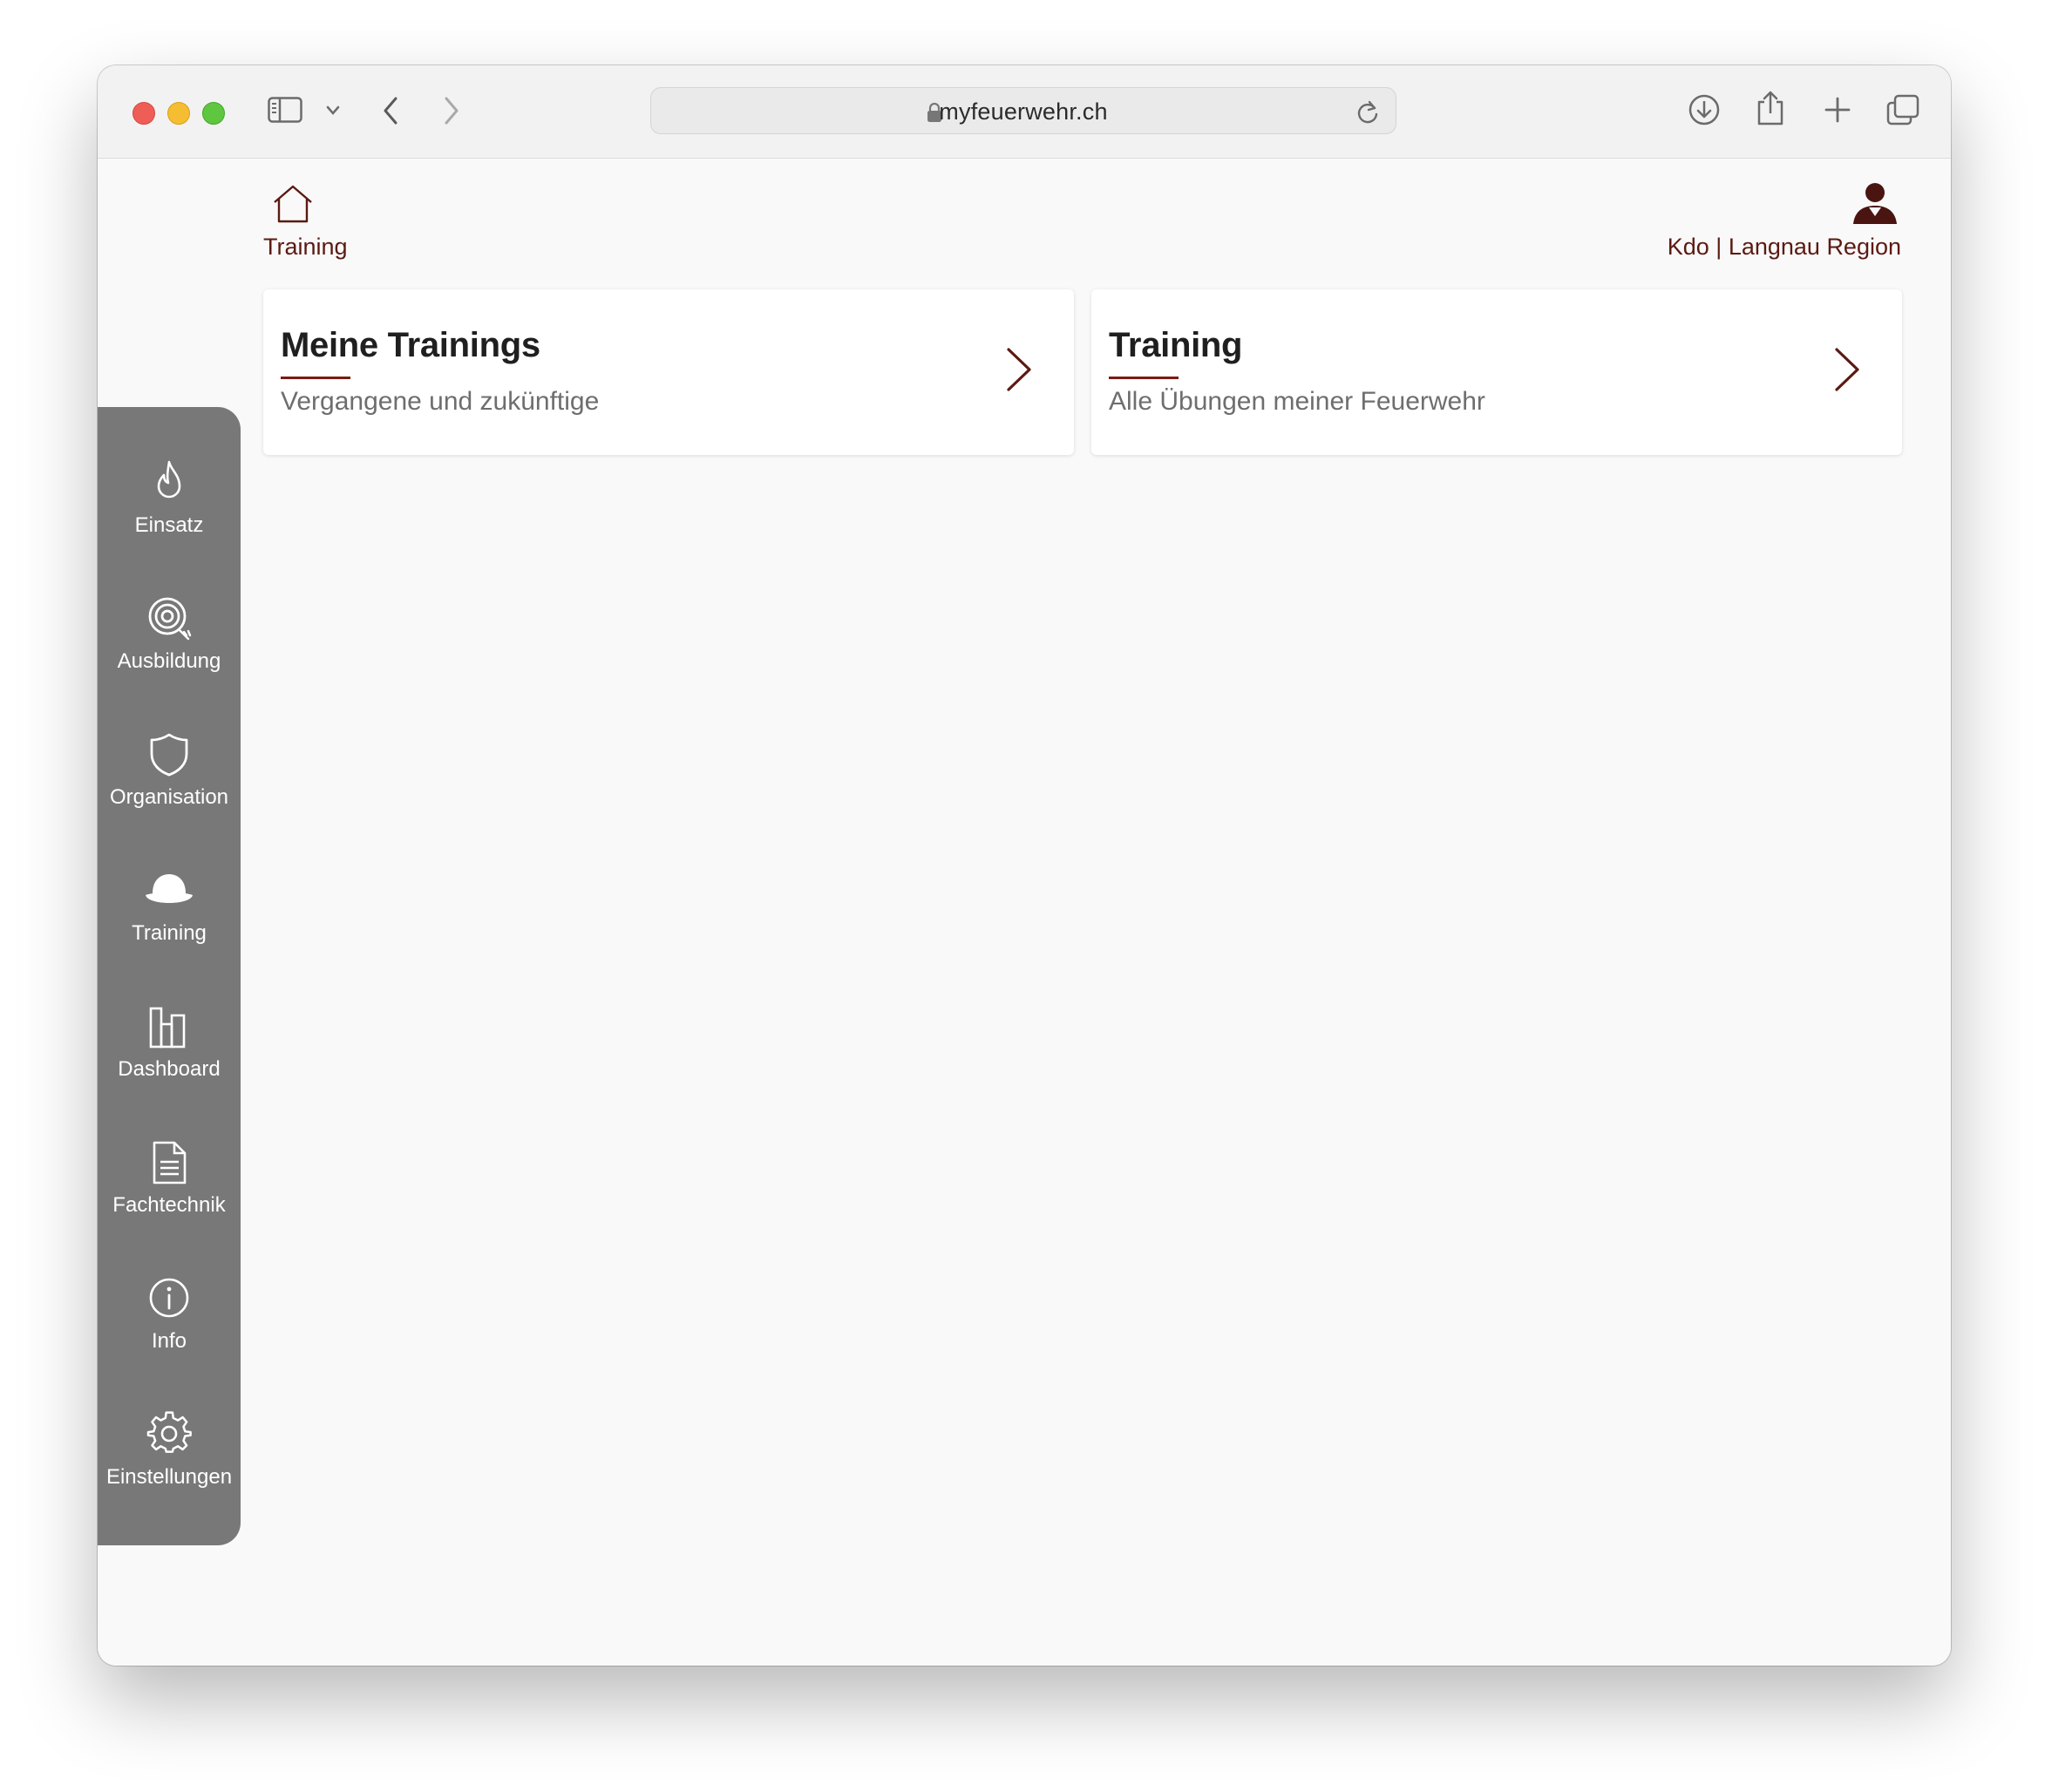 Image resolution: width=2045 pixels, height=1792 pixels. Describe the element at coordinates (1785, 247) in the screenshot. I see `user-label: Kdo | Langnau Region` at that location.